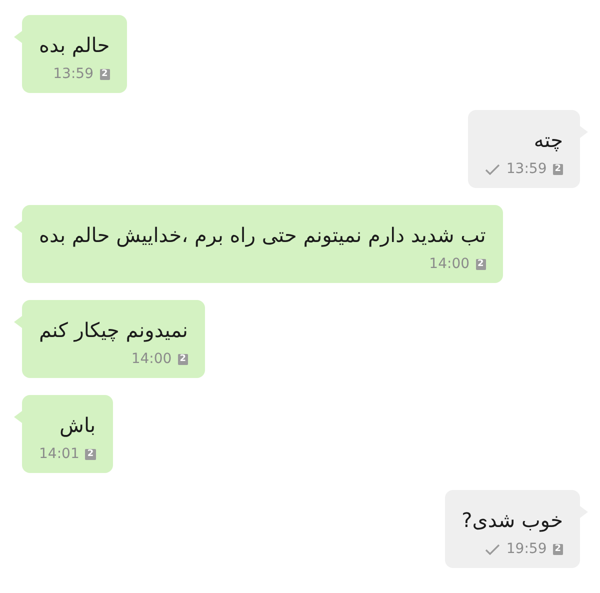 This screenshot has height=593, width=600. What do you see at coordinates (547, 140) in the screenshot?
I see `message-text: چته` at bounding box center [547, 140].